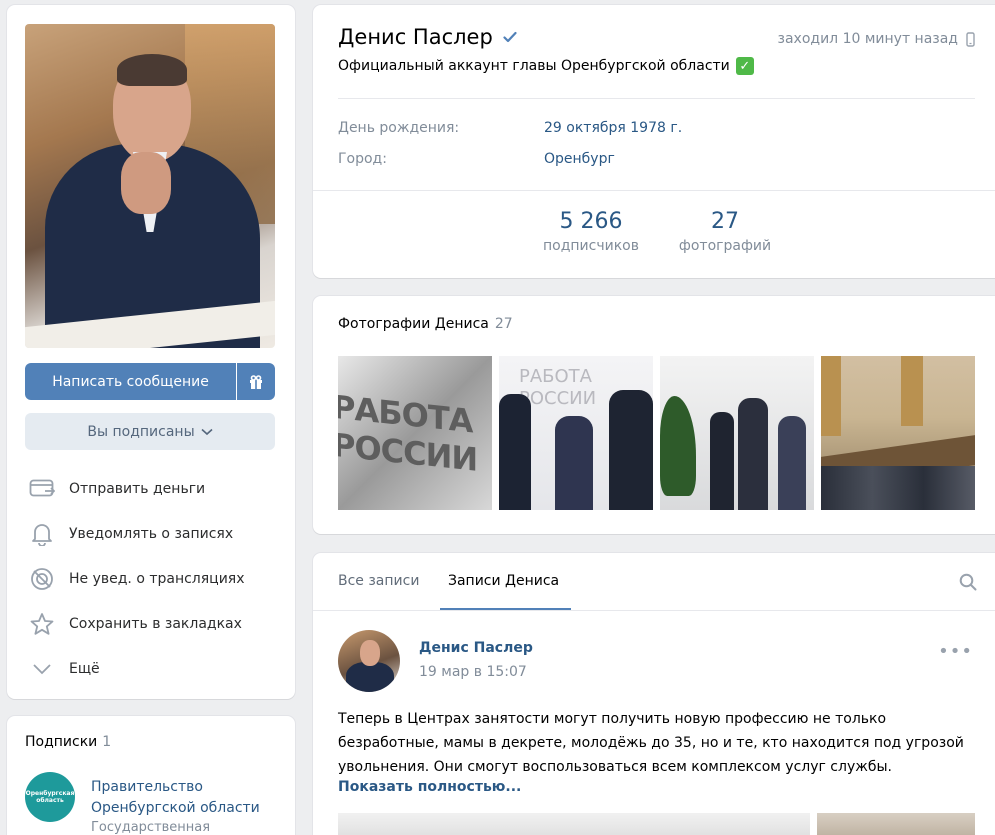 The width and height of the screenshot is (995, 835). What do you see at coordinates (579, 159) in the screenshot?
I see `city-value: Оренбург` at bounding box center [579, 159].